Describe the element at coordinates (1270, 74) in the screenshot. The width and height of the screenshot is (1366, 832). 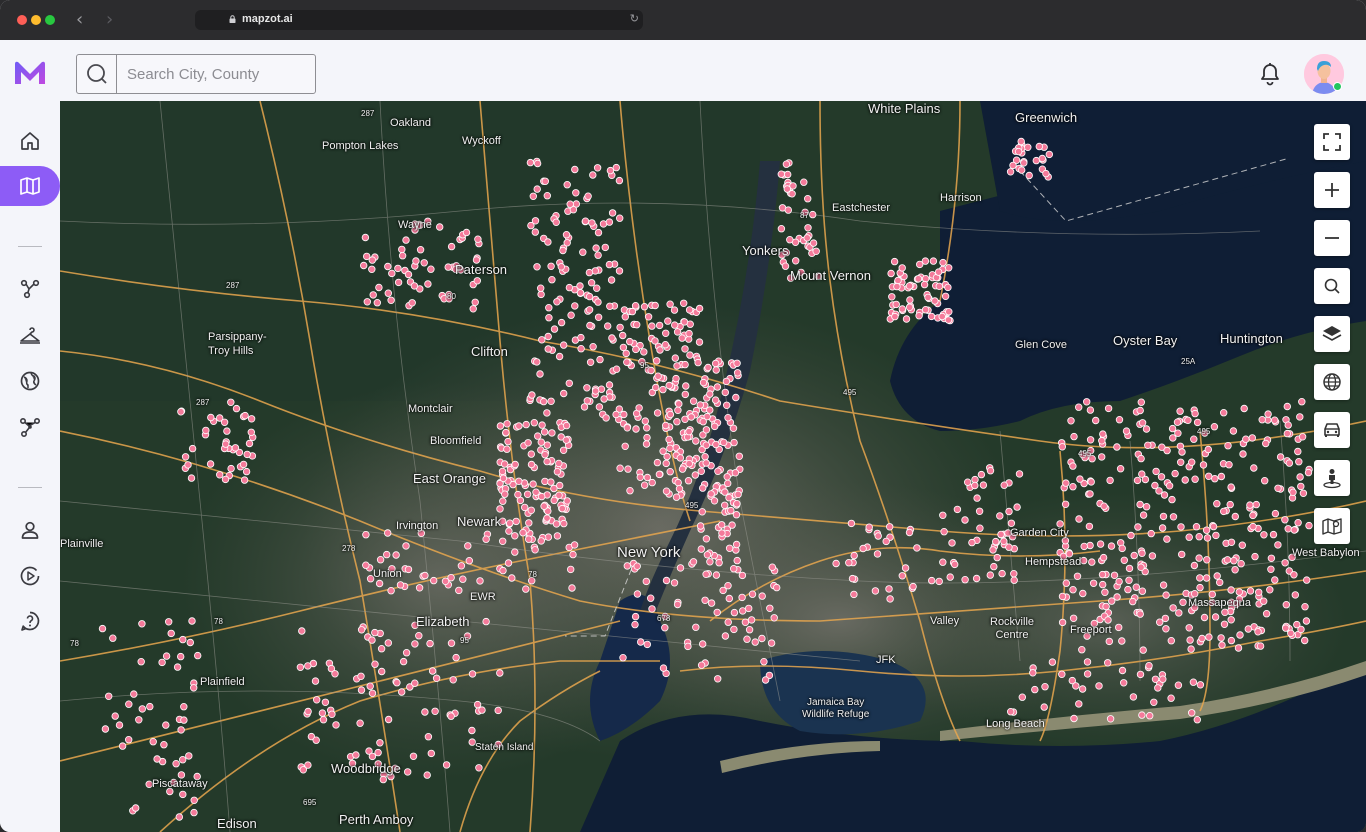
I see `bell-icon` at that location.